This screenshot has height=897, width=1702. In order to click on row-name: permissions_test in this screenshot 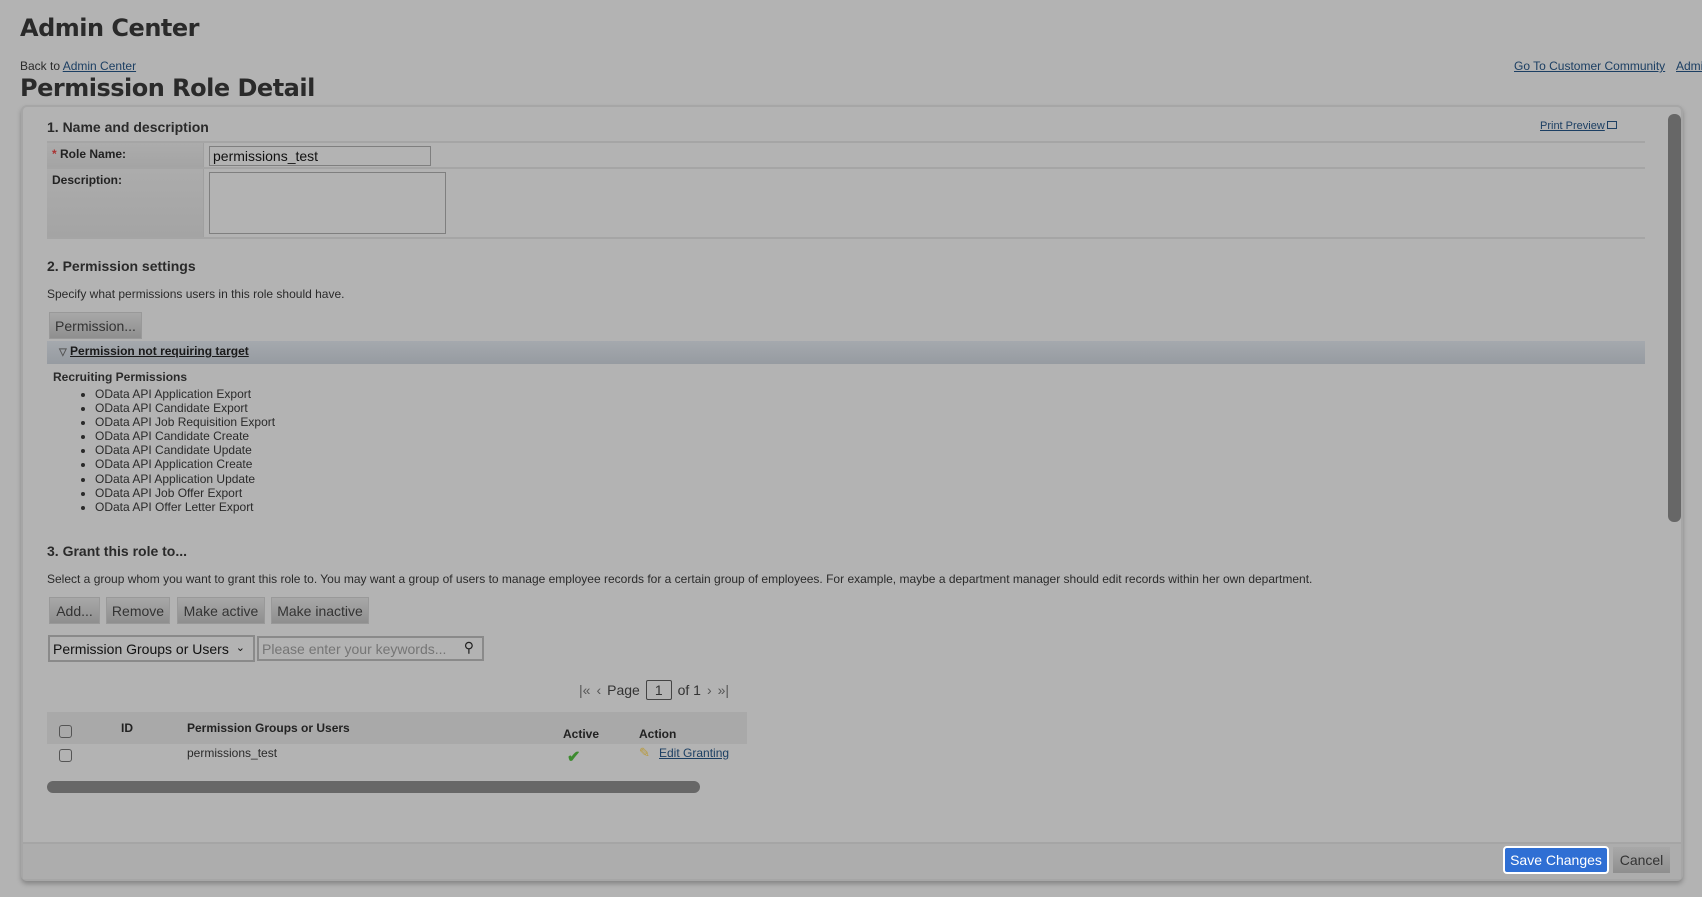, I will do `click(232, 753)`.